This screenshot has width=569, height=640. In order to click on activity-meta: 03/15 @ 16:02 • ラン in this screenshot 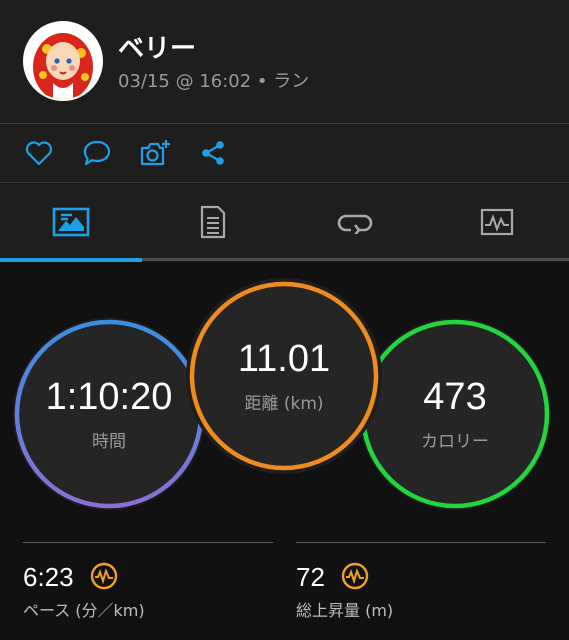, I will do `click(214, 81)`.